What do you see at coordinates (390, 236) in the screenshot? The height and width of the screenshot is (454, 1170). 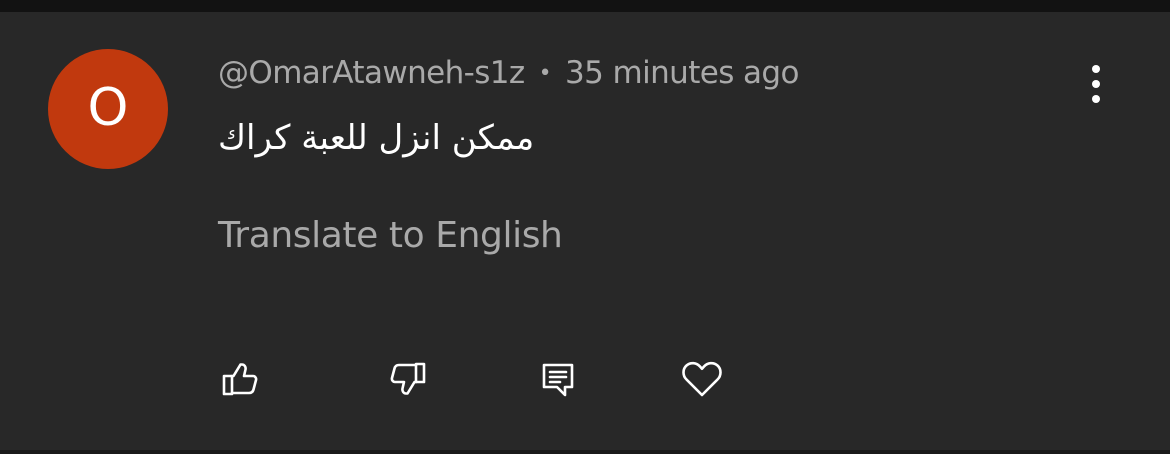 I see `translate-button: Translate to English` at bounding box center [390, 236].